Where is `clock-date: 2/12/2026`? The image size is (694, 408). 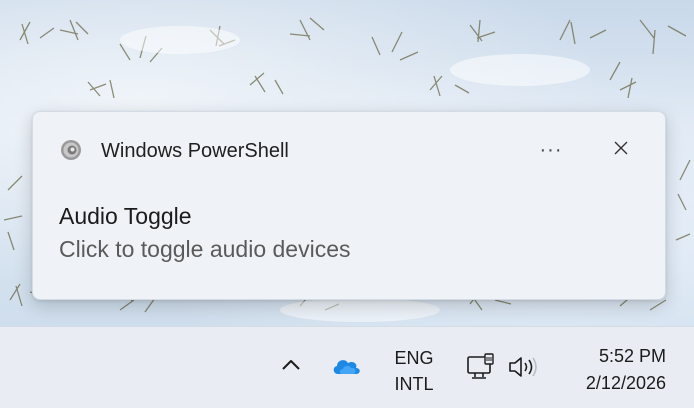
clock-date: 2/12/2026 is located at coordinates (625, 383).